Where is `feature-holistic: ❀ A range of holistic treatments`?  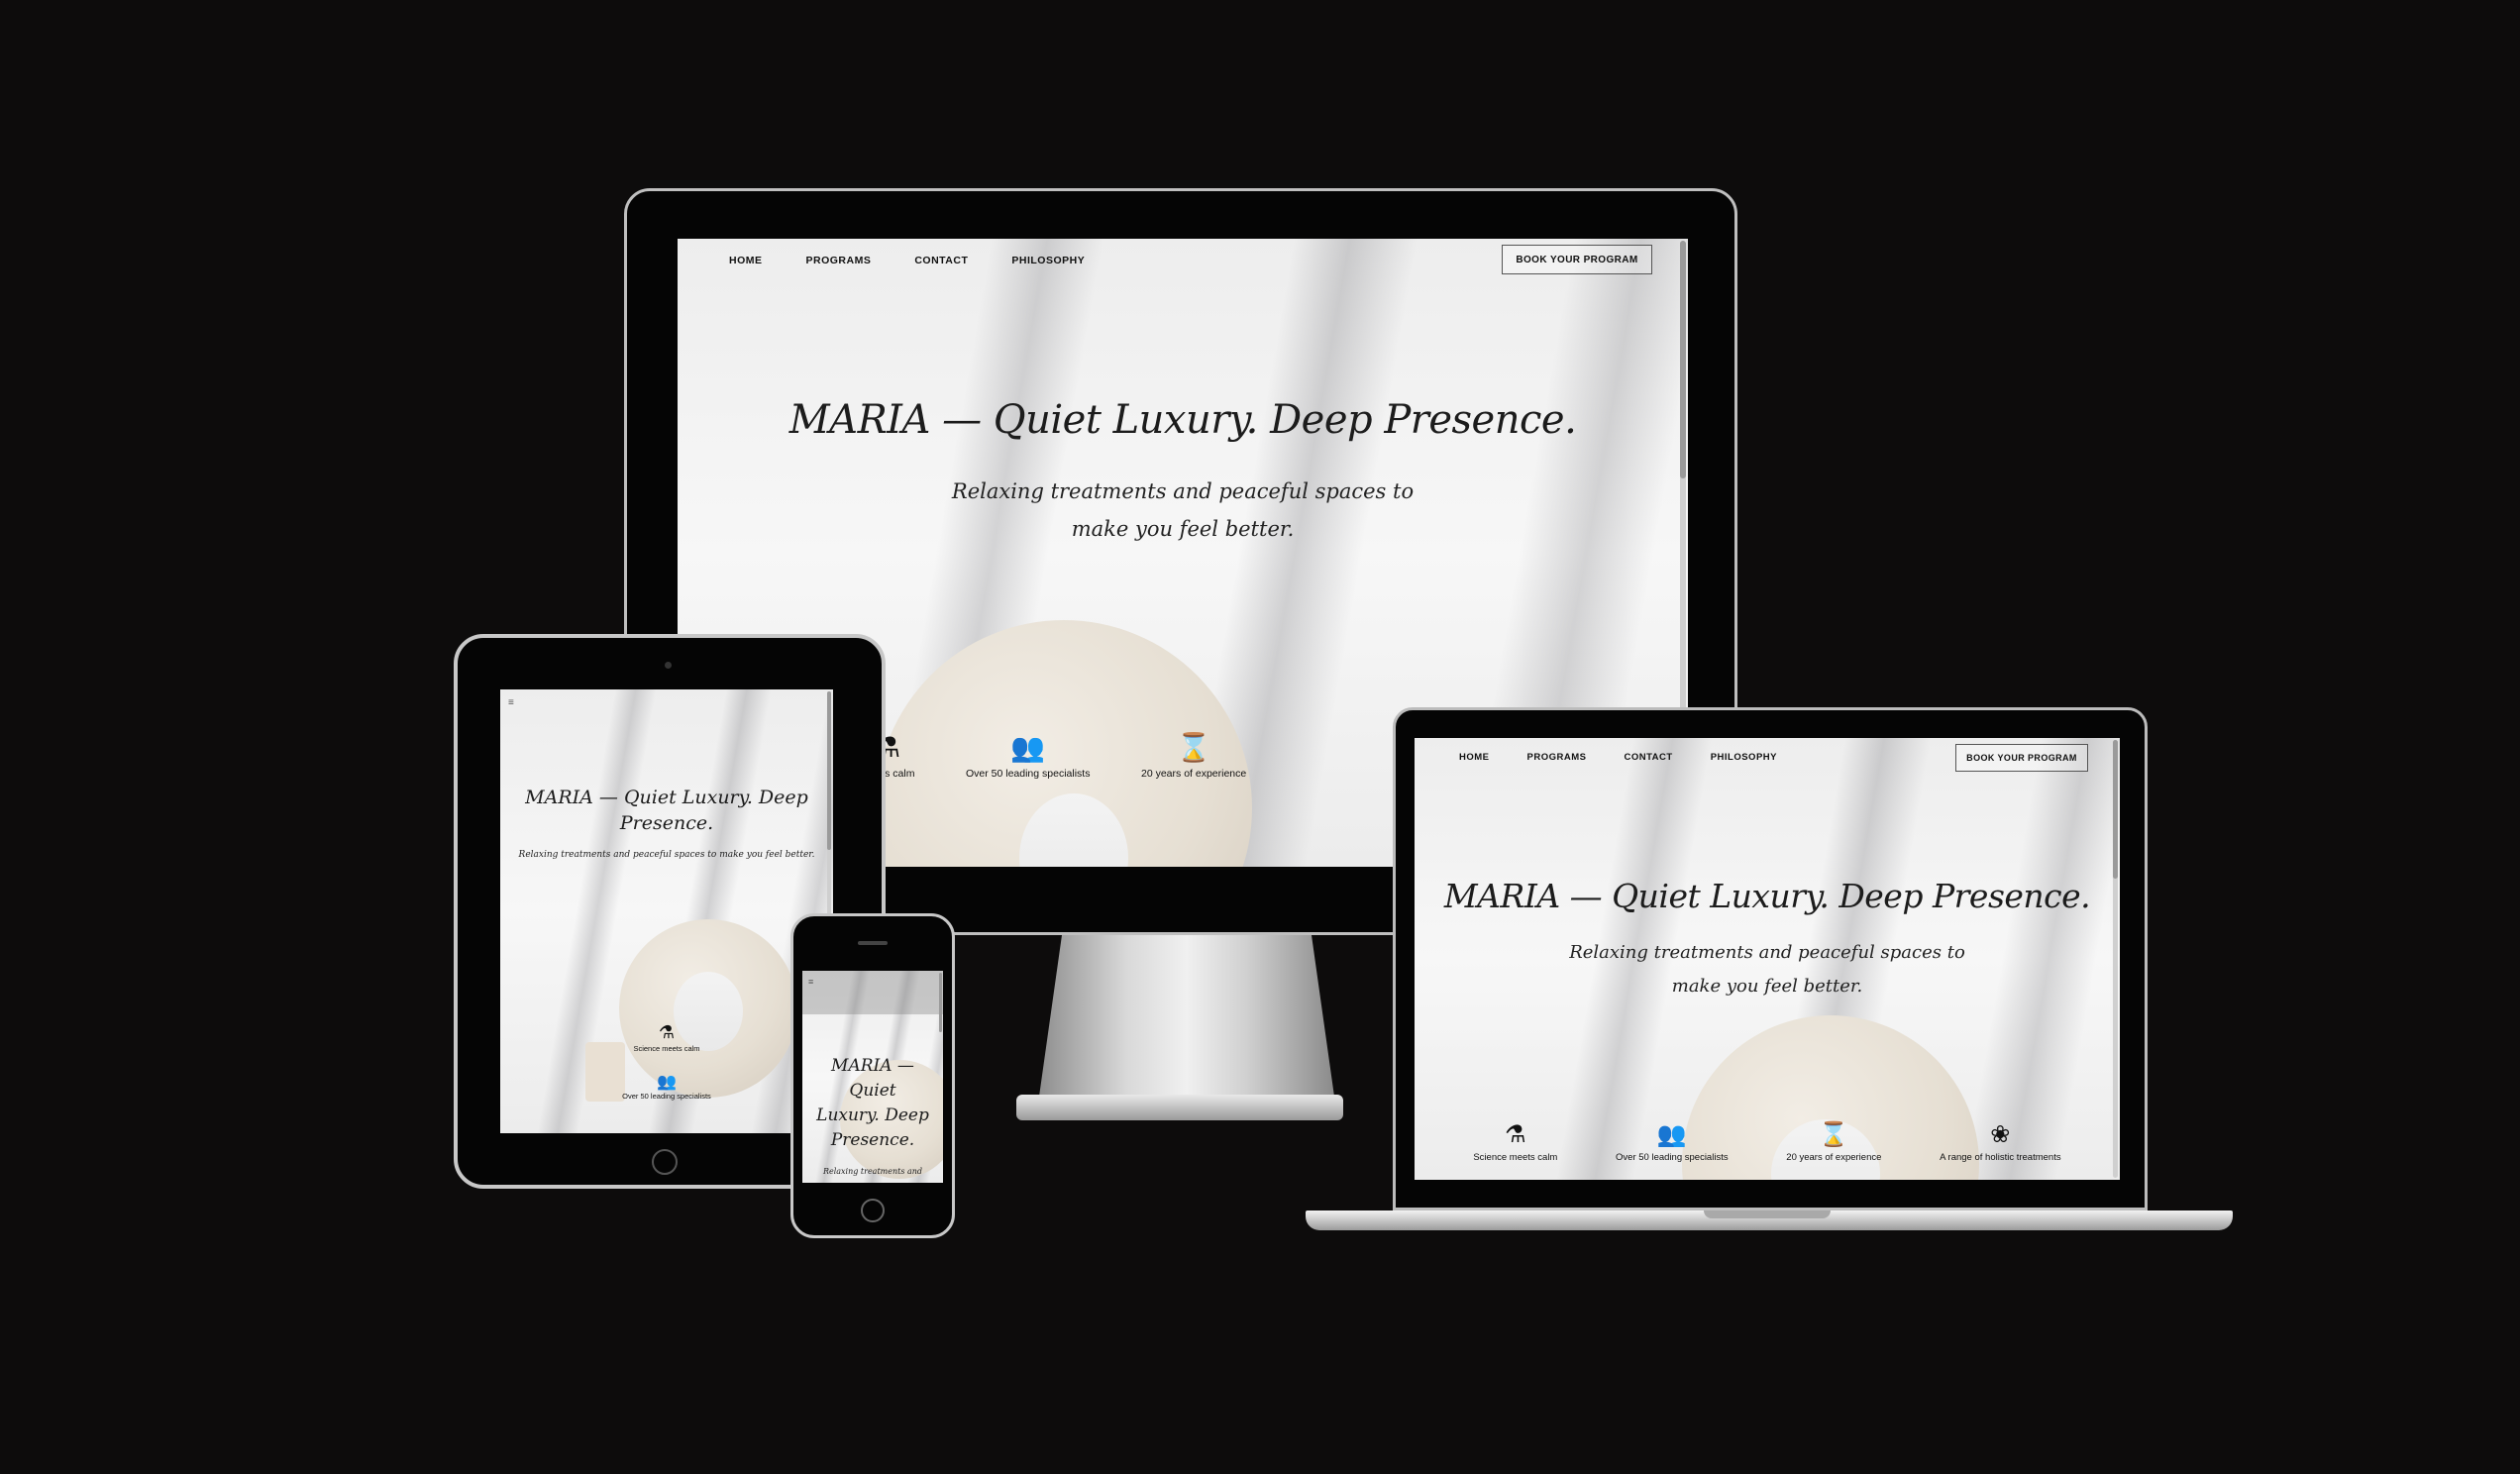
feature-holistic: ❀ A range of holistic treatments is located at coordinates (2000, 1143).